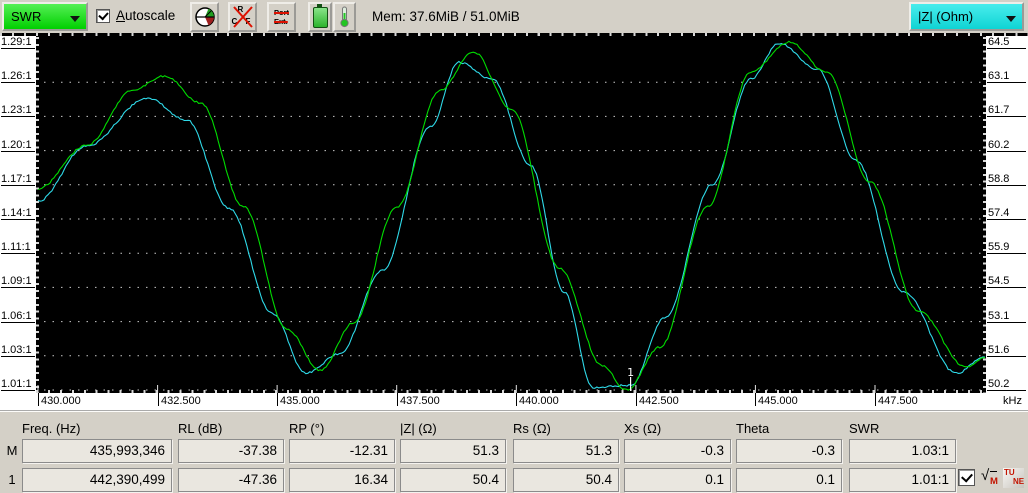  What do you see at coordinates (307, 428) in the screenshot?
I see `col-header-rp: RP (°)` at bounding box center [307, 428].